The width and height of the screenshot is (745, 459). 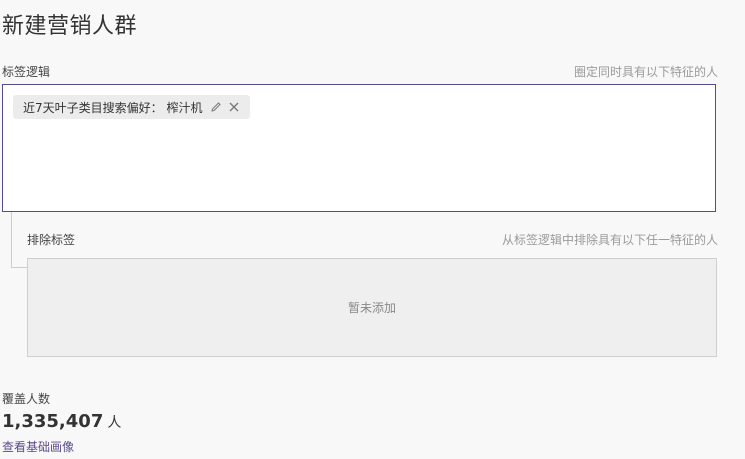 I want to click on exclude-hint: 从标签逻辑中排除具有以下任一特征的人, so click(x=609, y=240).